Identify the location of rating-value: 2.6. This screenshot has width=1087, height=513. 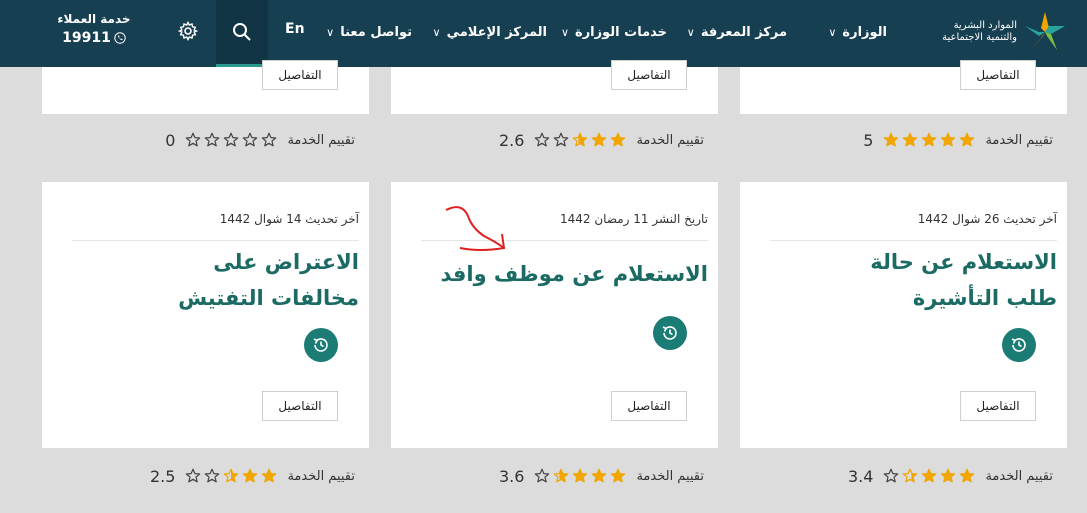
(512, 140).